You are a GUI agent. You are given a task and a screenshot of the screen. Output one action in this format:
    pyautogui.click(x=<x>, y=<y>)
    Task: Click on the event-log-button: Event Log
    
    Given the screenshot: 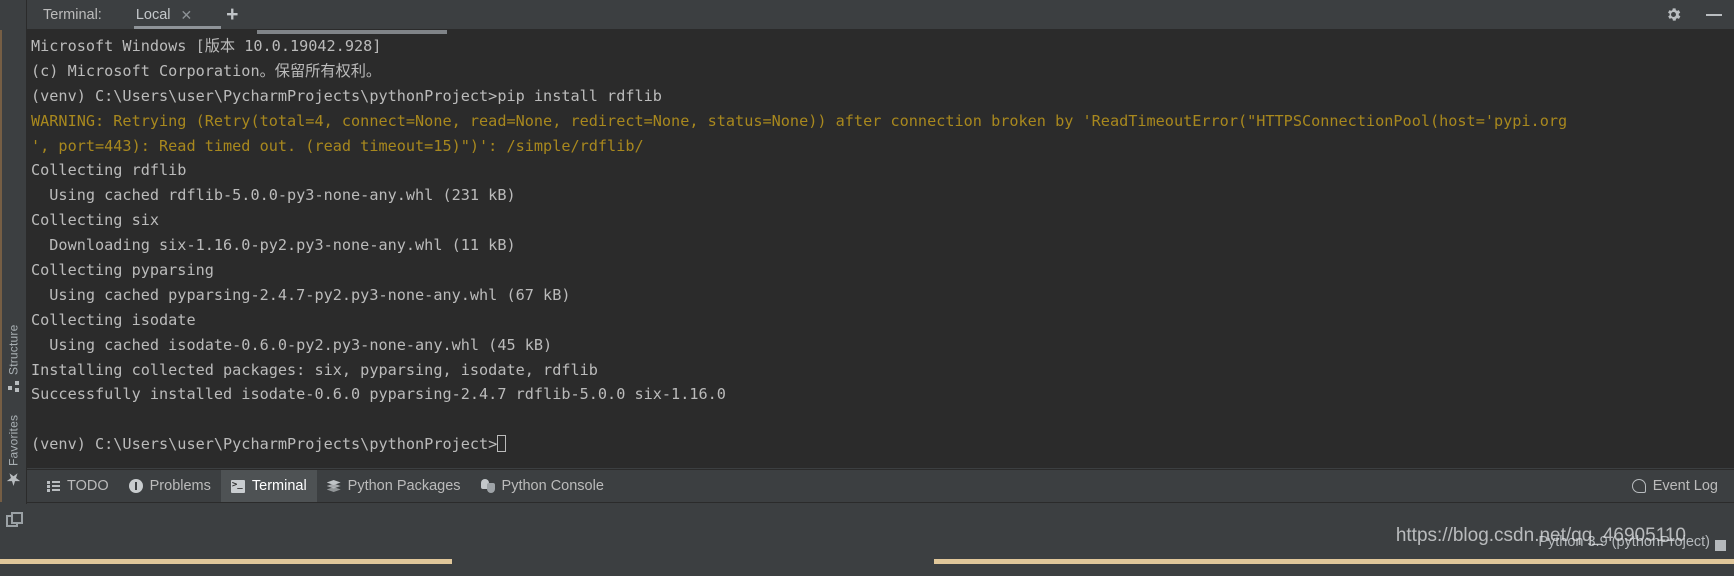 What is the action you would take?
    pyautogui.click(x=1682, y=486)
    